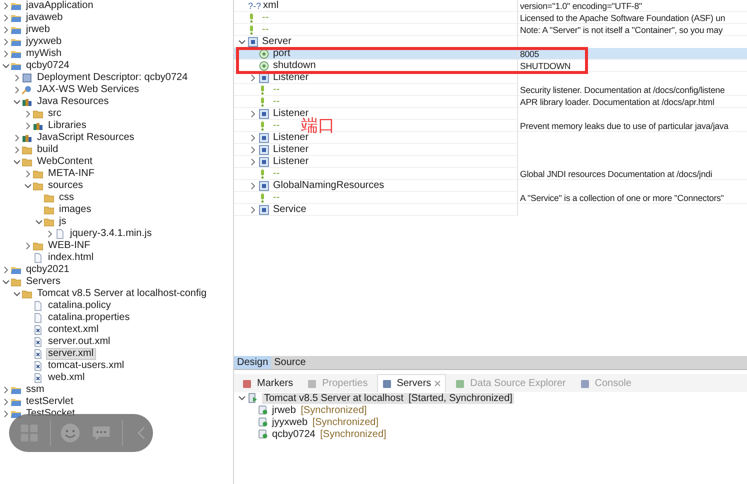 The image size is (747, 484). I want to click on tree-item: TestSocket, so click(50, 414).